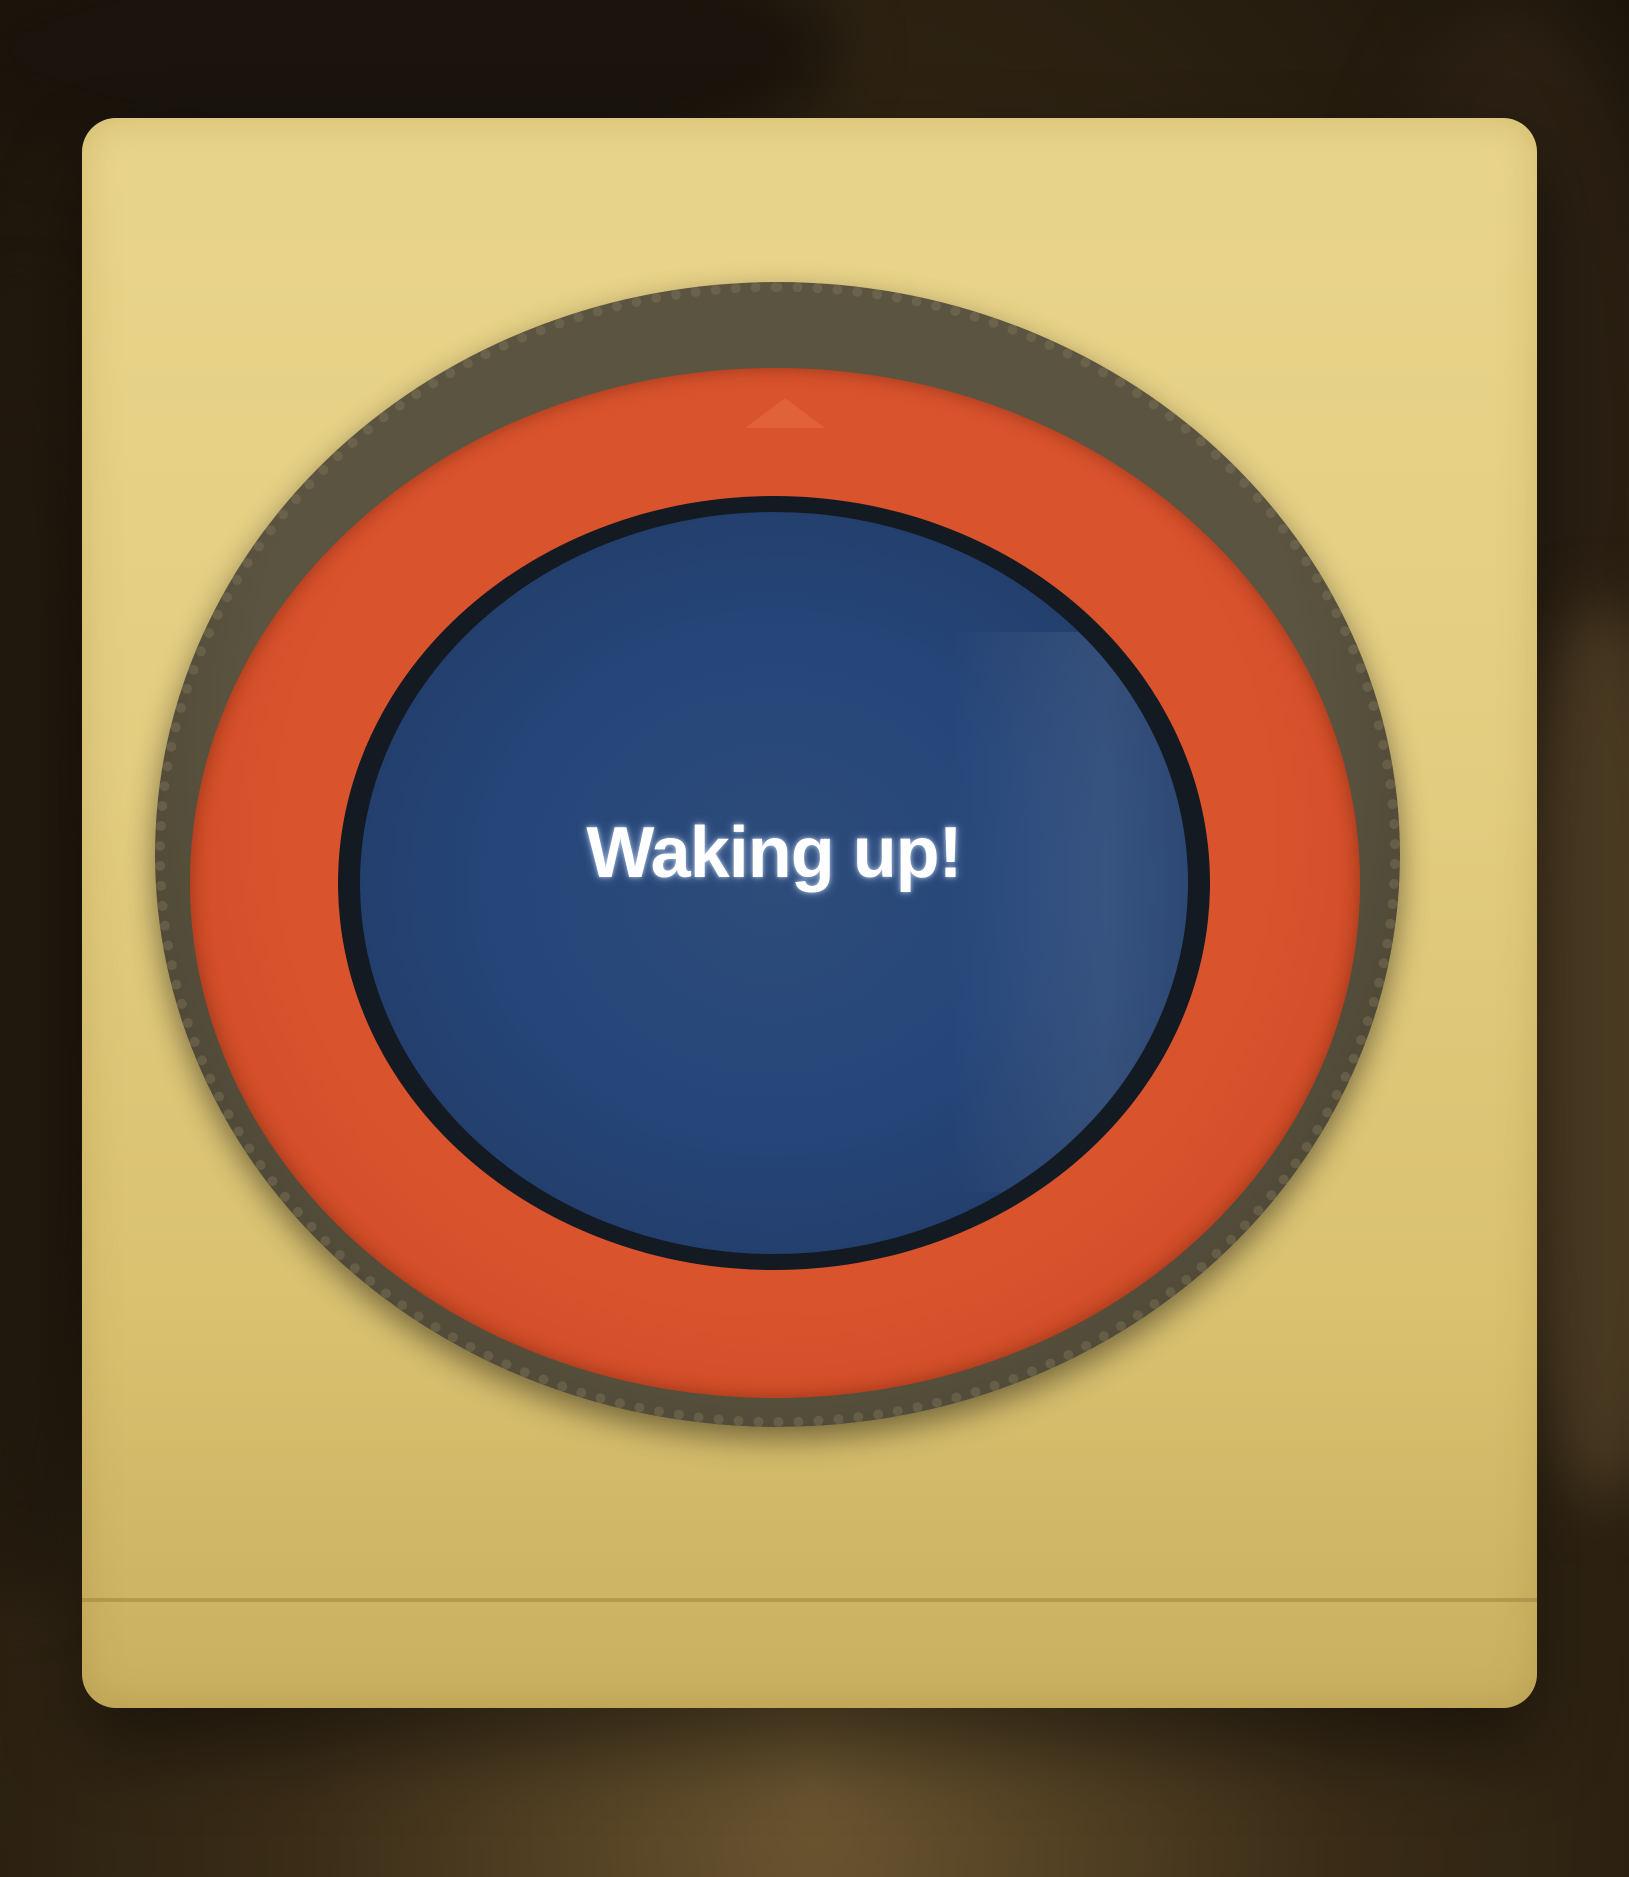  Describe the element at coordinates (774, 853) in the screenshot. I see `status-message: Waking up!` at that location.